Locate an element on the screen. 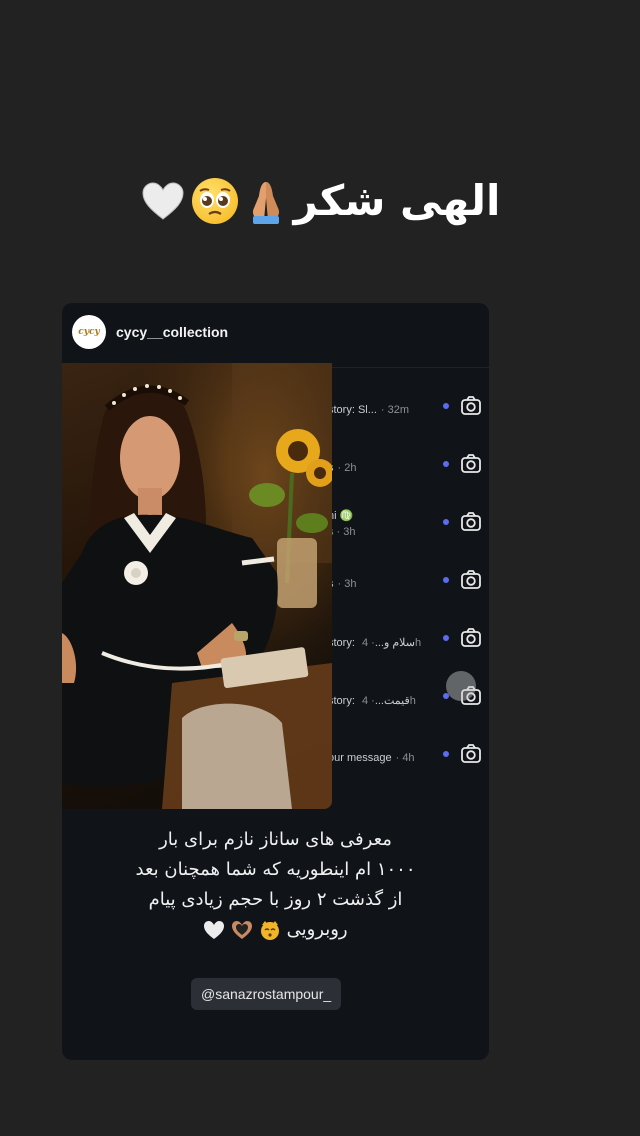 The image size is (640, 1136). avatar-logo-text: cycy is located at coordinates (89, 332).